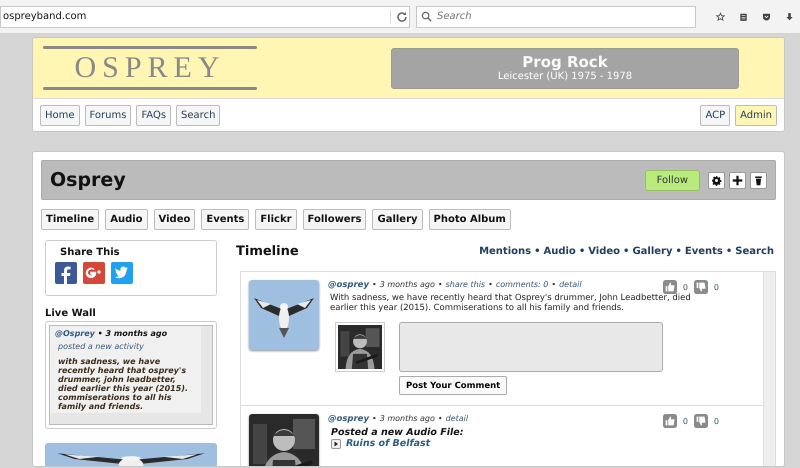 The width and height of the screenshot is (800, 468). What do you see at coordinates (559, 251) in the screenshot?
I see `timeline-link: Audio` at bounding box center [559, 251].